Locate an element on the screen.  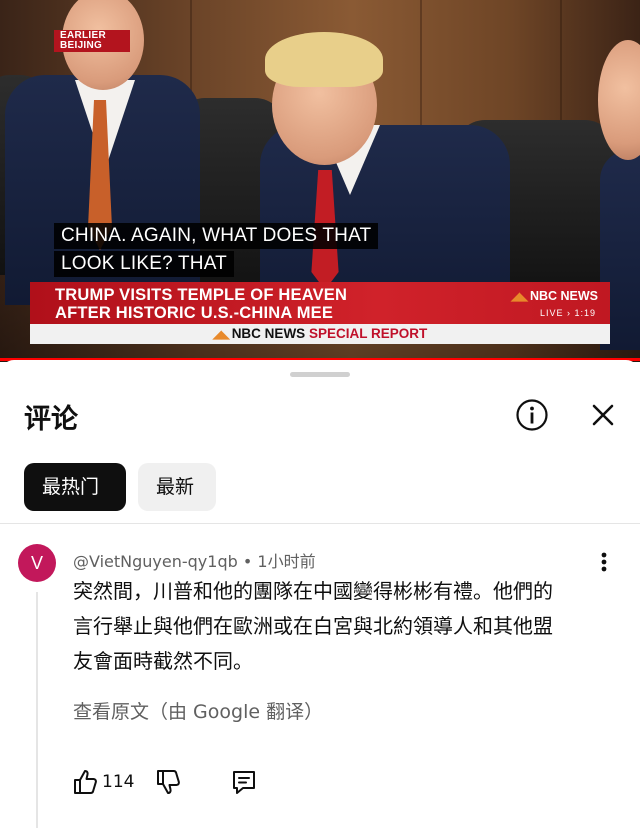
divider is located at coordinates (320, 523).